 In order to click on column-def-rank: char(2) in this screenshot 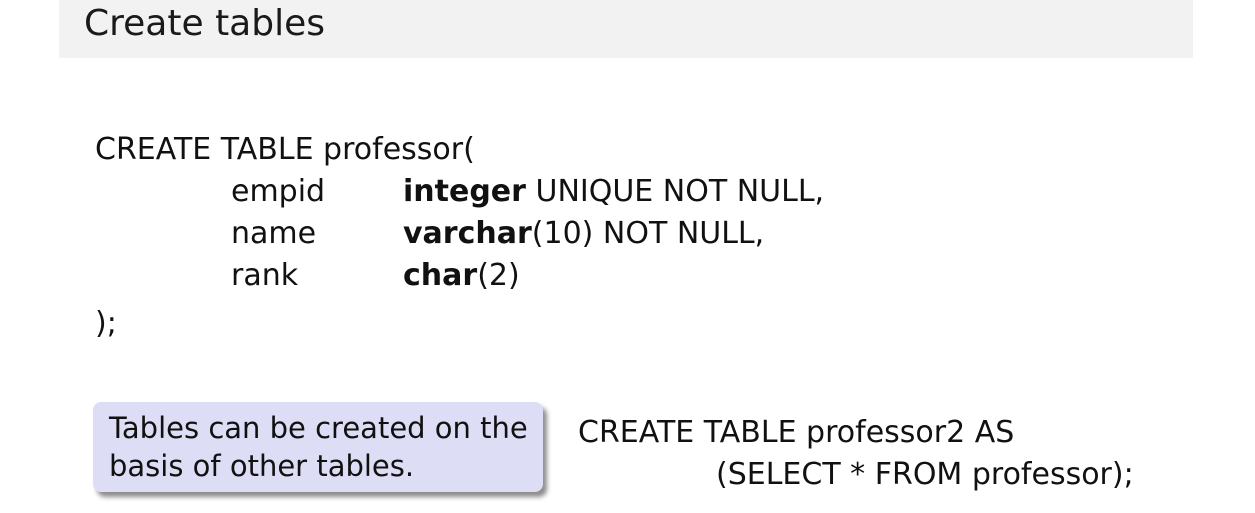, I will do `click(461, 276)`.